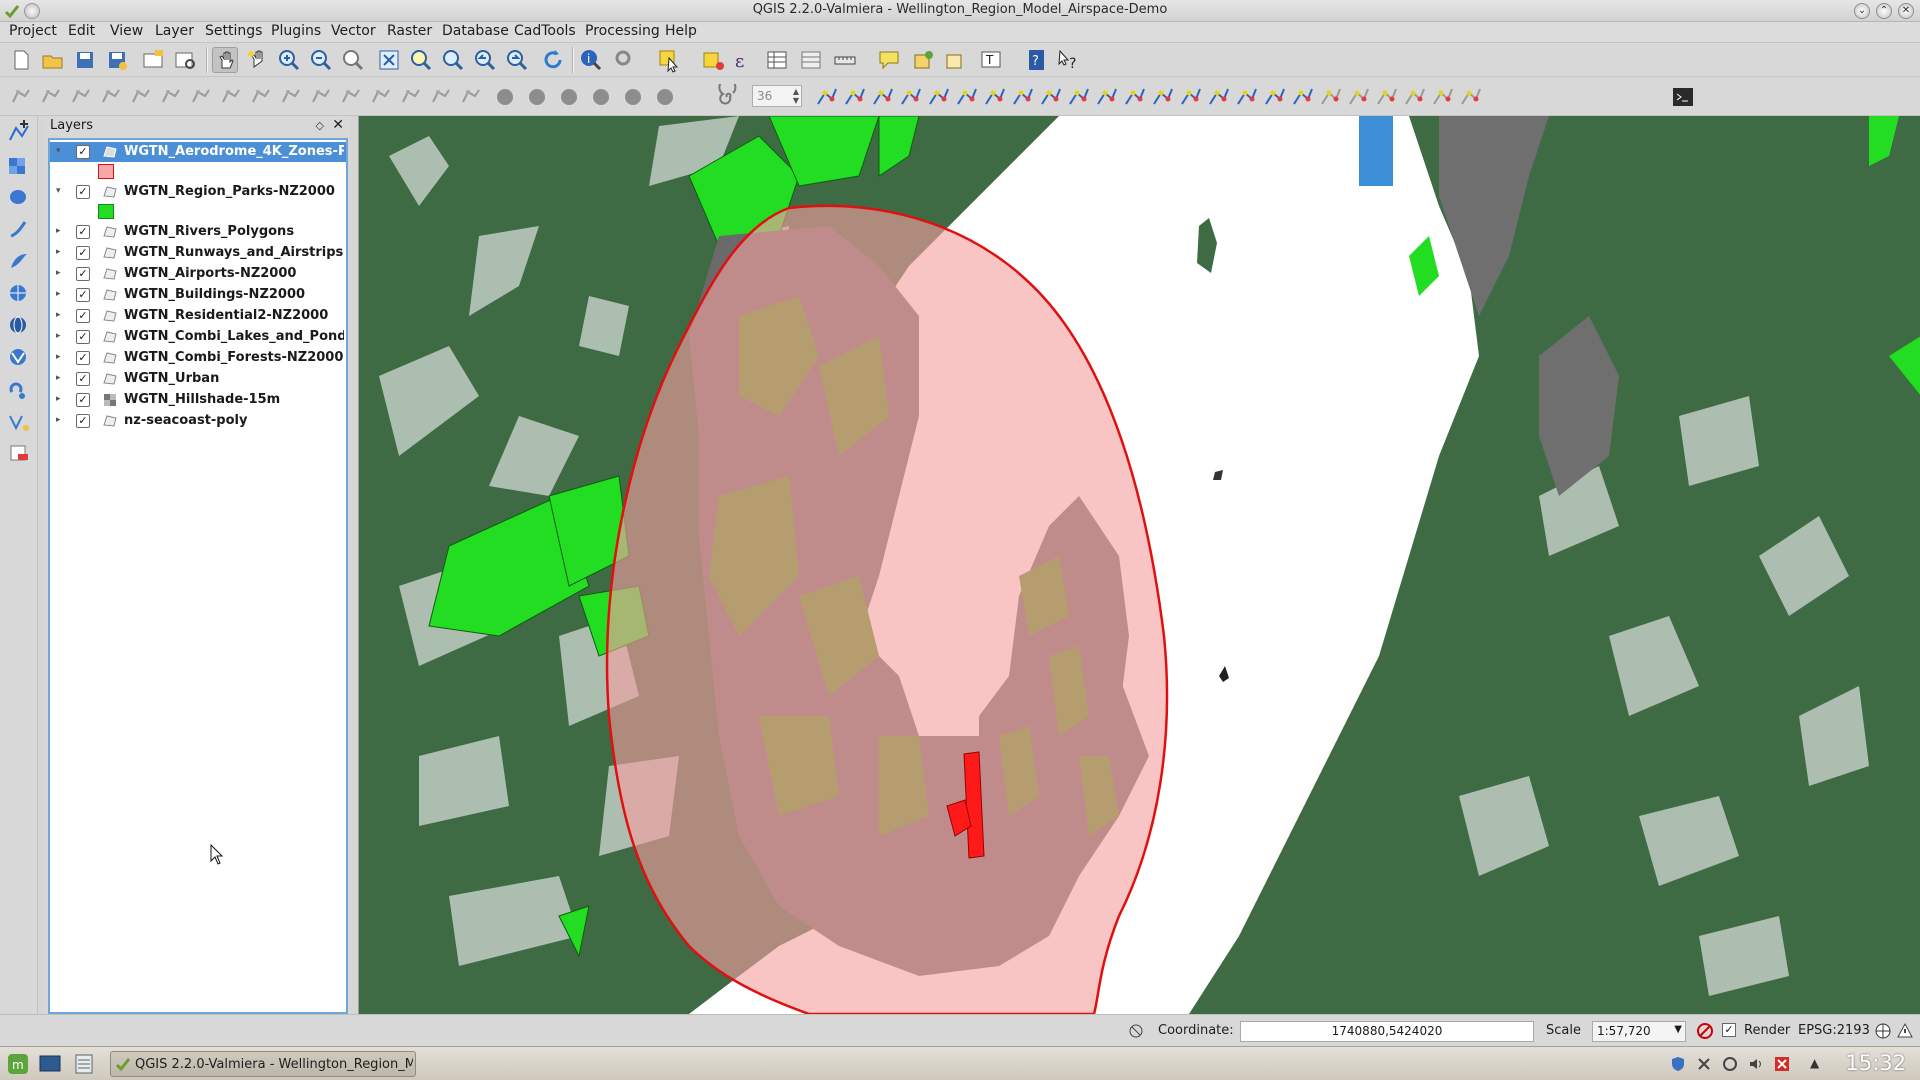  What do you see at coordinates (19, 293) in the screenshot?
I see `add-wms-layer-icon` at bounding box center [19, 293].